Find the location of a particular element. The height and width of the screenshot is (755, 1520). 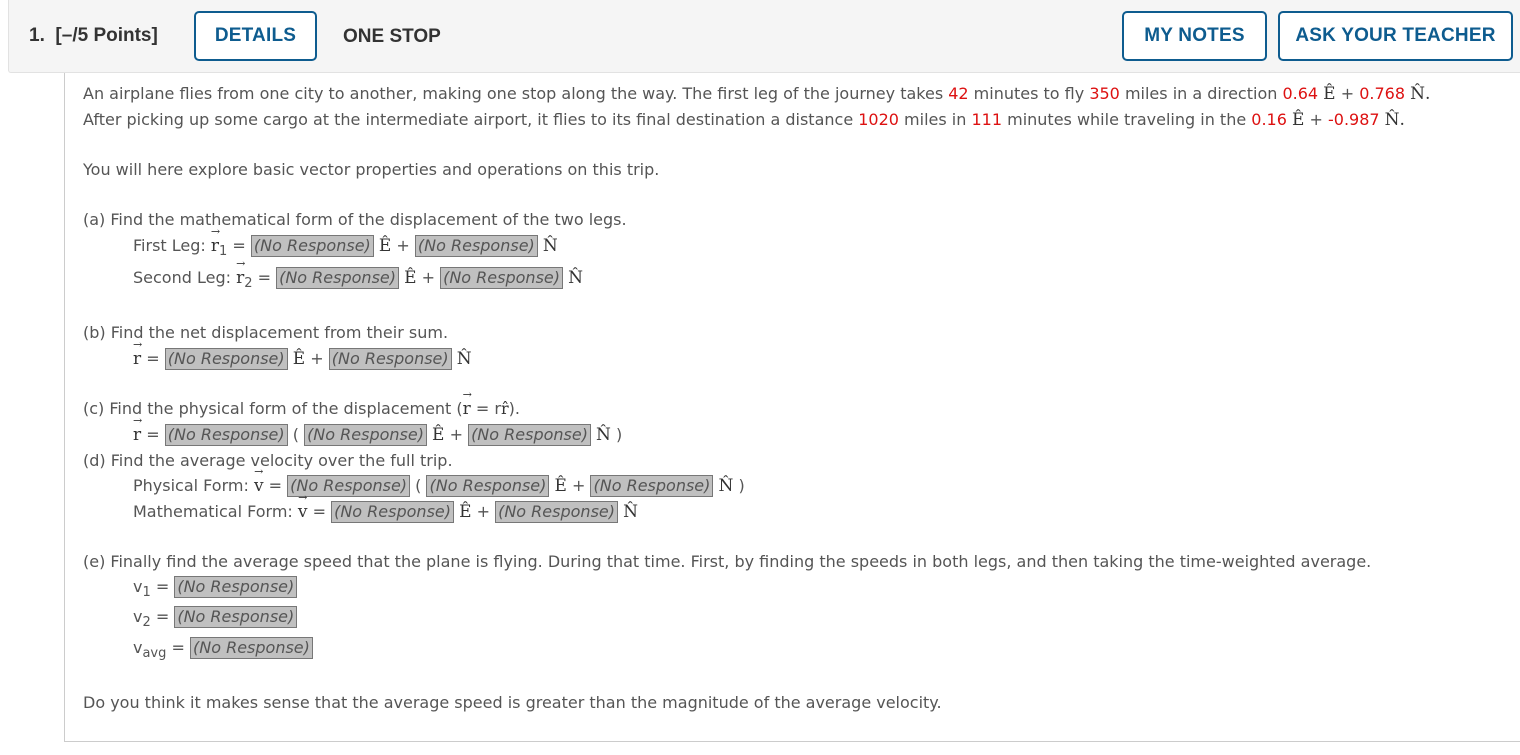

label: Second Leg: is located at coordinates (185, 277).